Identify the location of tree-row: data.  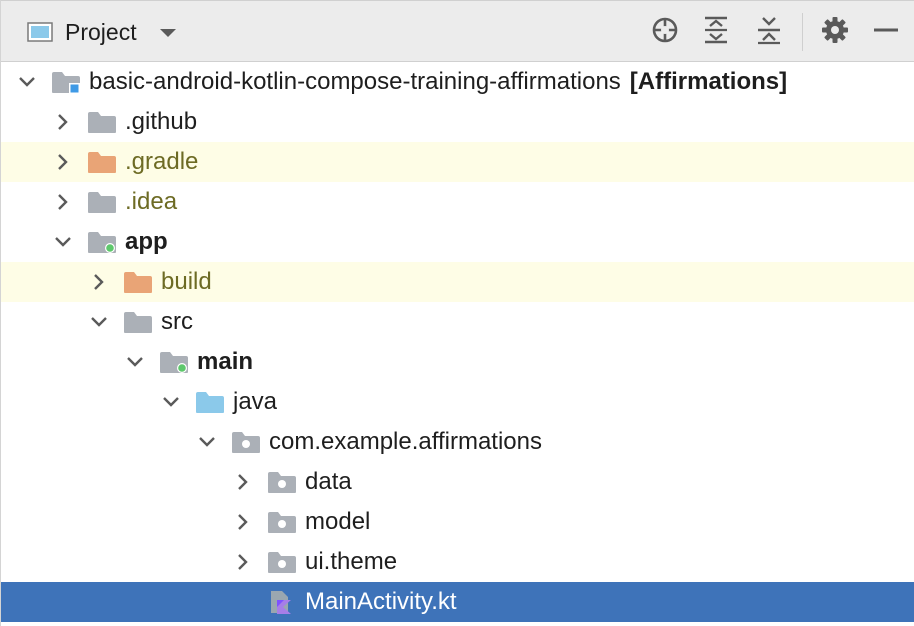
(457, 482).